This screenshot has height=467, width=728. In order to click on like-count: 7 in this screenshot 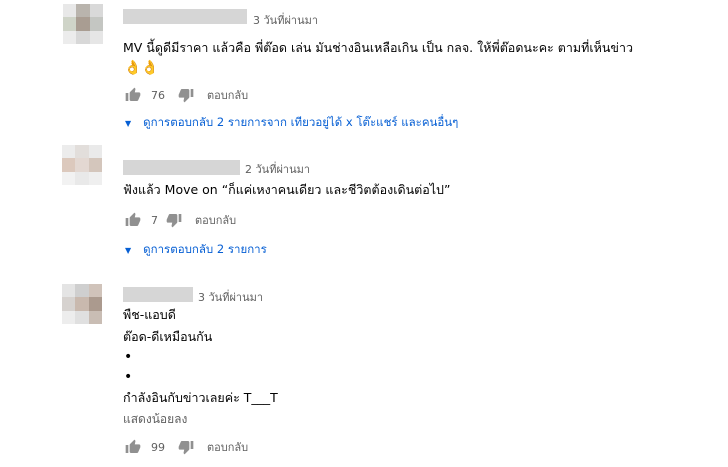, I will do `click(154, 220)`.